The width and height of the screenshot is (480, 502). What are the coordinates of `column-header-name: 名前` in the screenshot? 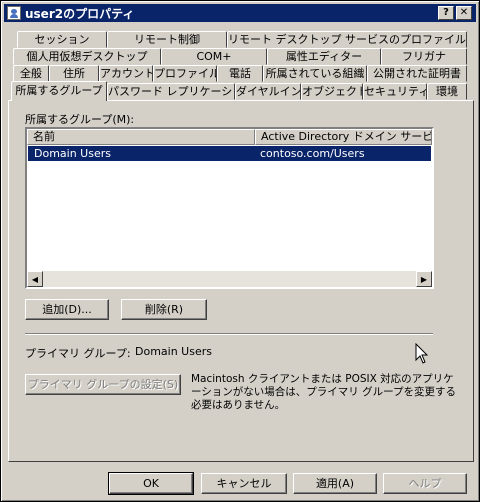 It's located at (141, 137).